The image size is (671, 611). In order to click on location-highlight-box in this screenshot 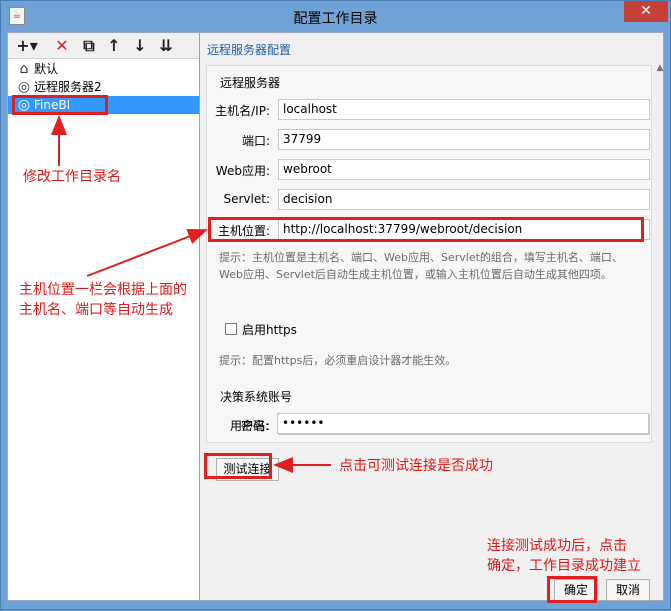, I will do `click(426, 229)`.